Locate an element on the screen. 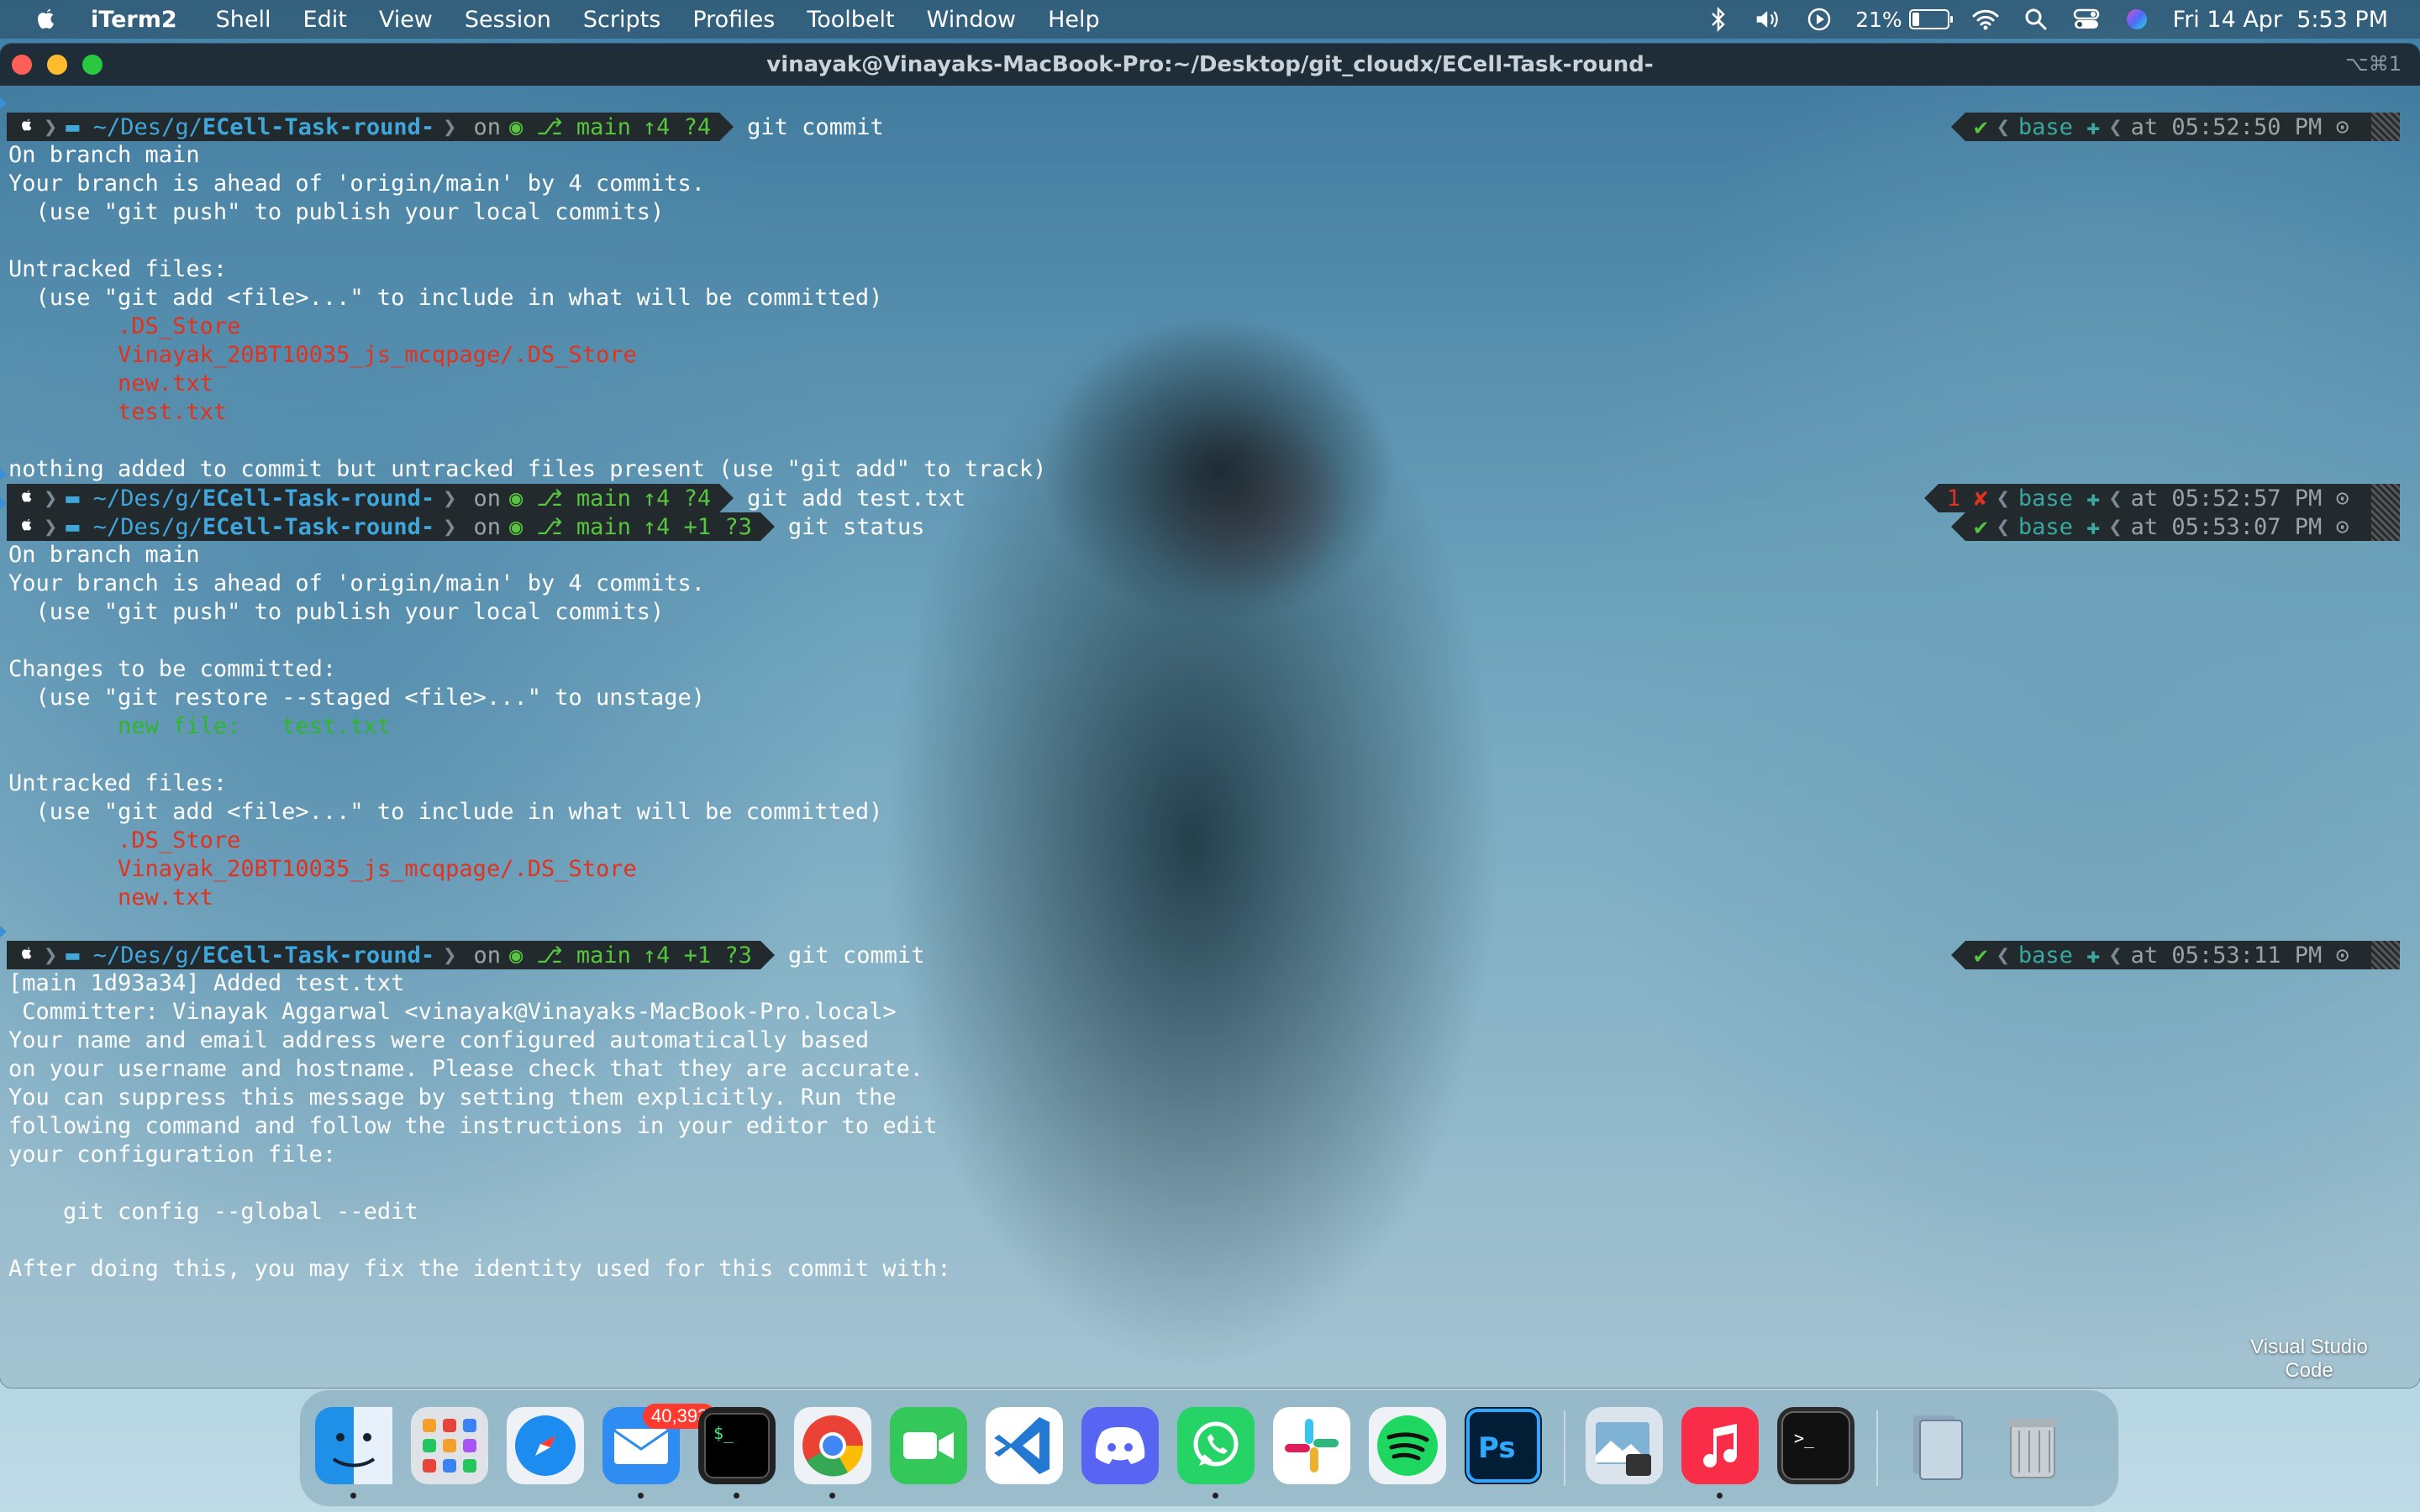 The height and width of the screenshot is (1512, 2420). dock-spotify-icon is located at coordinates (1407, 1445).